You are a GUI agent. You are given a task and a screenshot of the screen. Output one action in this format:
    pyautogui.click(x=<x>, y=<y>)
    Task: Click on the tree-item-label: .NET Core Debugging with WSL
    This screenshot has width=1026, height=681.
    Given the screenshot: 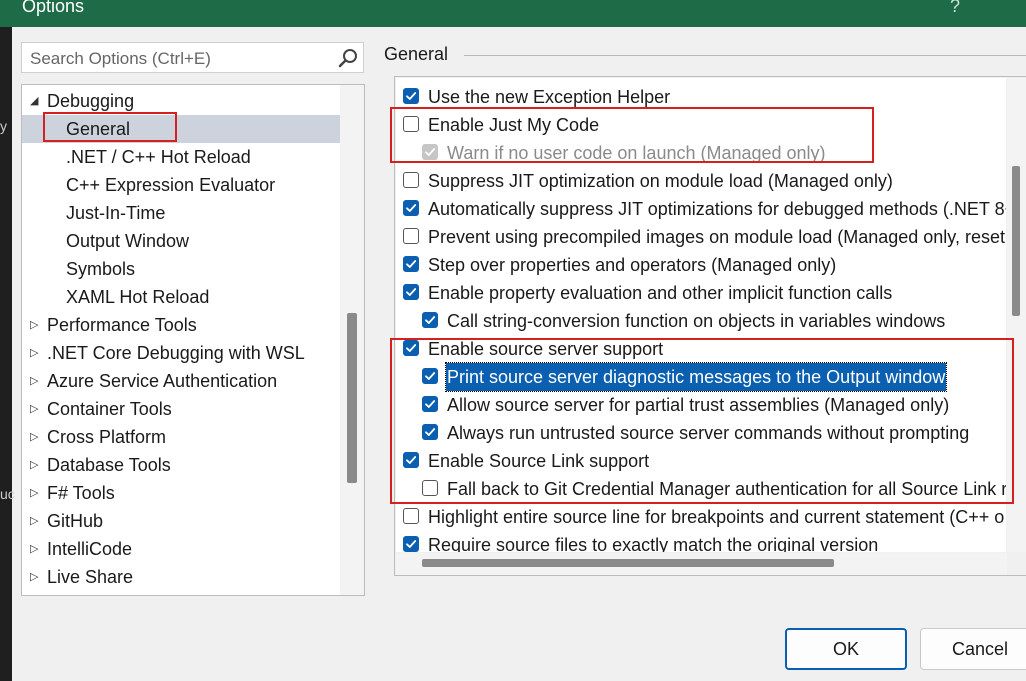 What is the action you would take?
    pyautogui.click(x=176, y=353)
    